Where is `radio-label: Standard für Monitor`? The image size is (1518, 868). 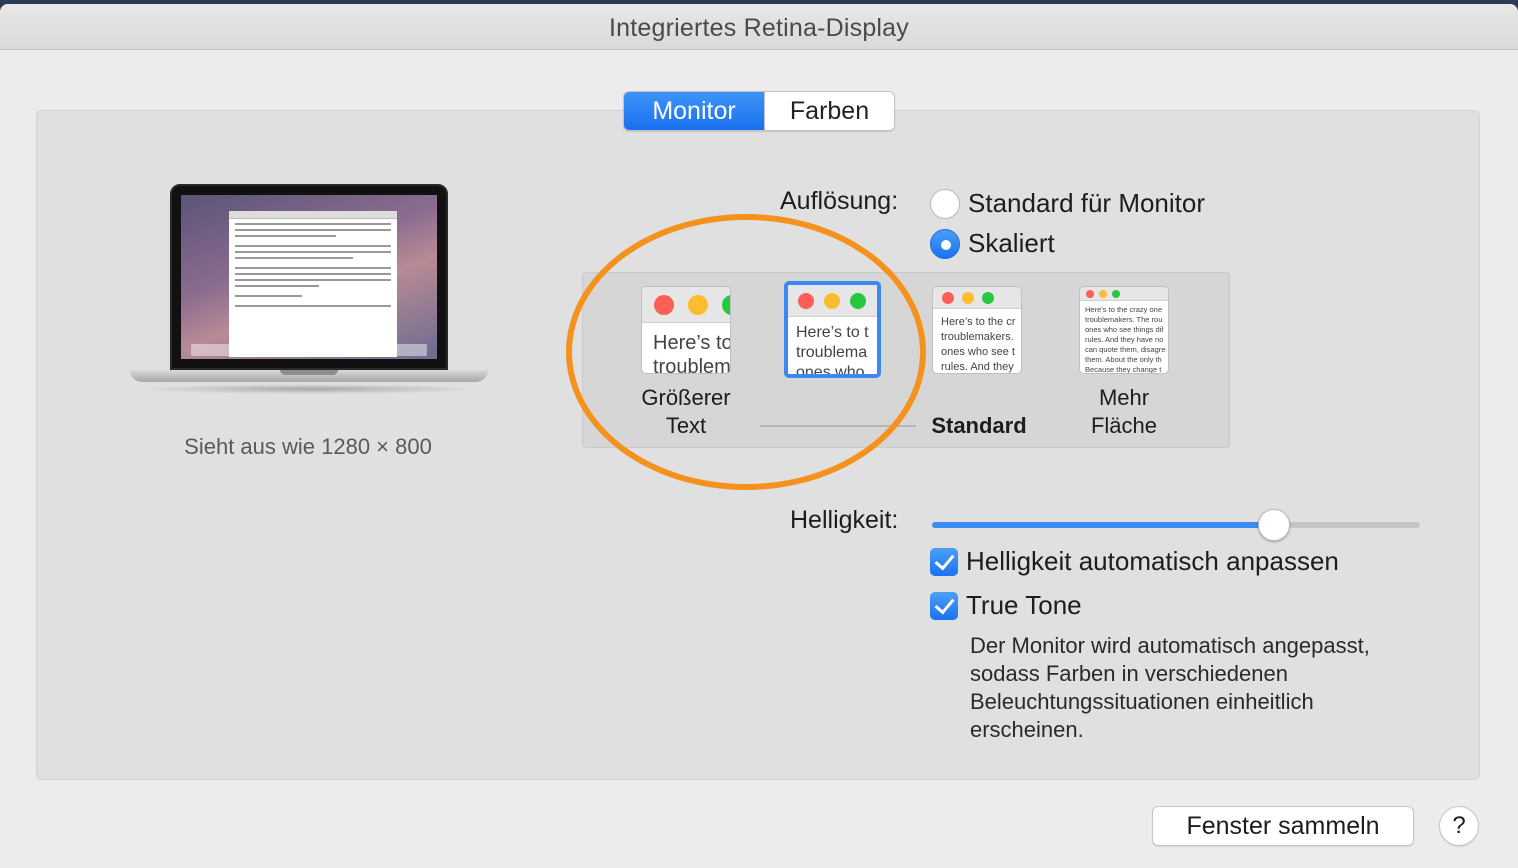
radio-label: Standard für Monitor is located at coordinates (1087, 203).